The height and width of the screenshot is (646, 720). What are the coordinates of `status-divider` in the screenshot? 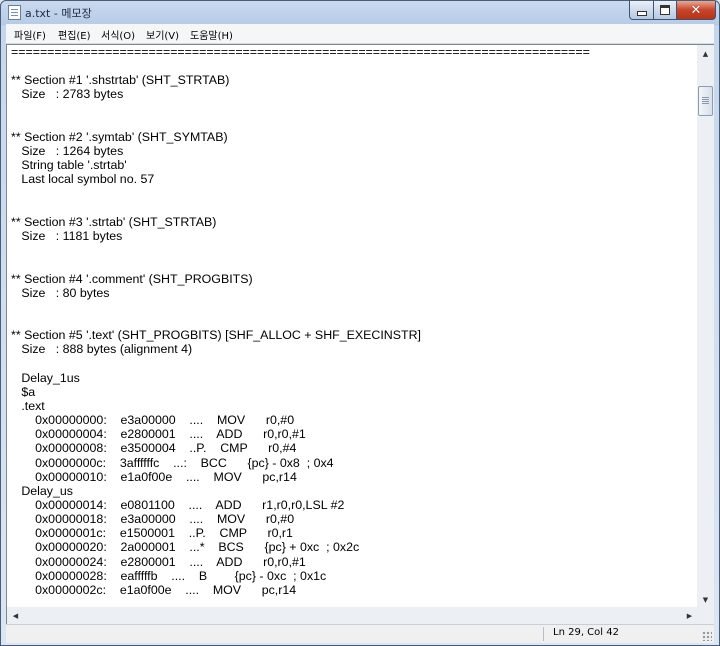 It's located at (543, 634).